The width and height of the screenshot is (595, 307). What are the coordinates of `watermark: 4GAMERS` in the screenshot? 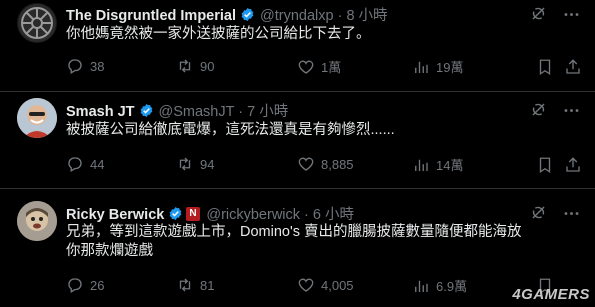 It's located at (551, 294).